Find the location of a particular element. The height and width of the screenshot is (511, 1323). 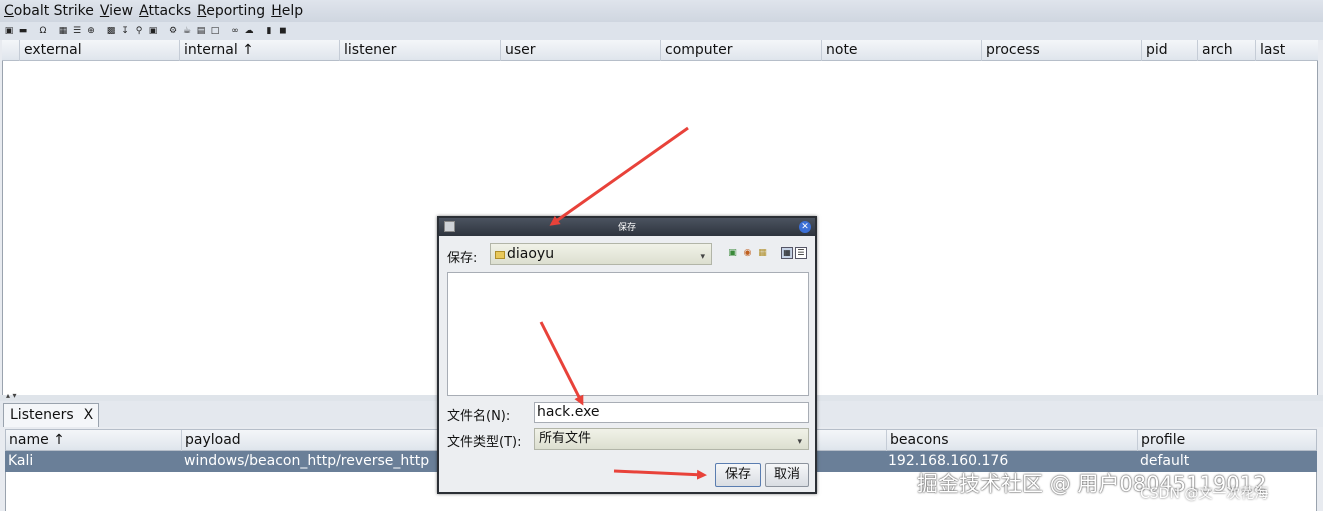

menu-view: View is located at coordinates (116, 11).